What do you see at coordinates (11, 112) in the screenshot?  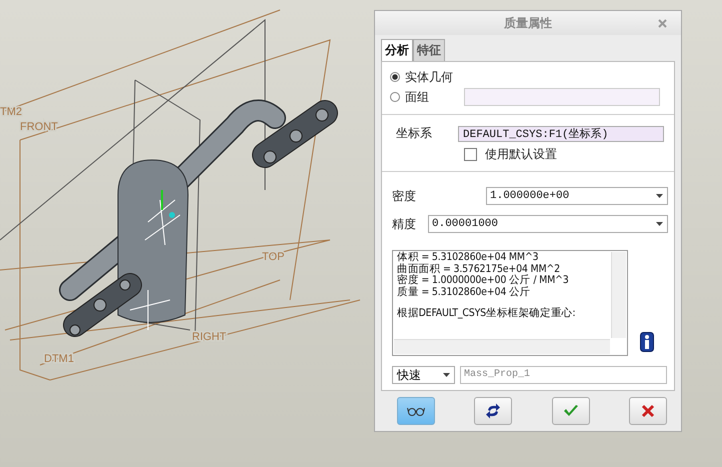 I see `datum-label: TM2` at bounding box center [11, 112].